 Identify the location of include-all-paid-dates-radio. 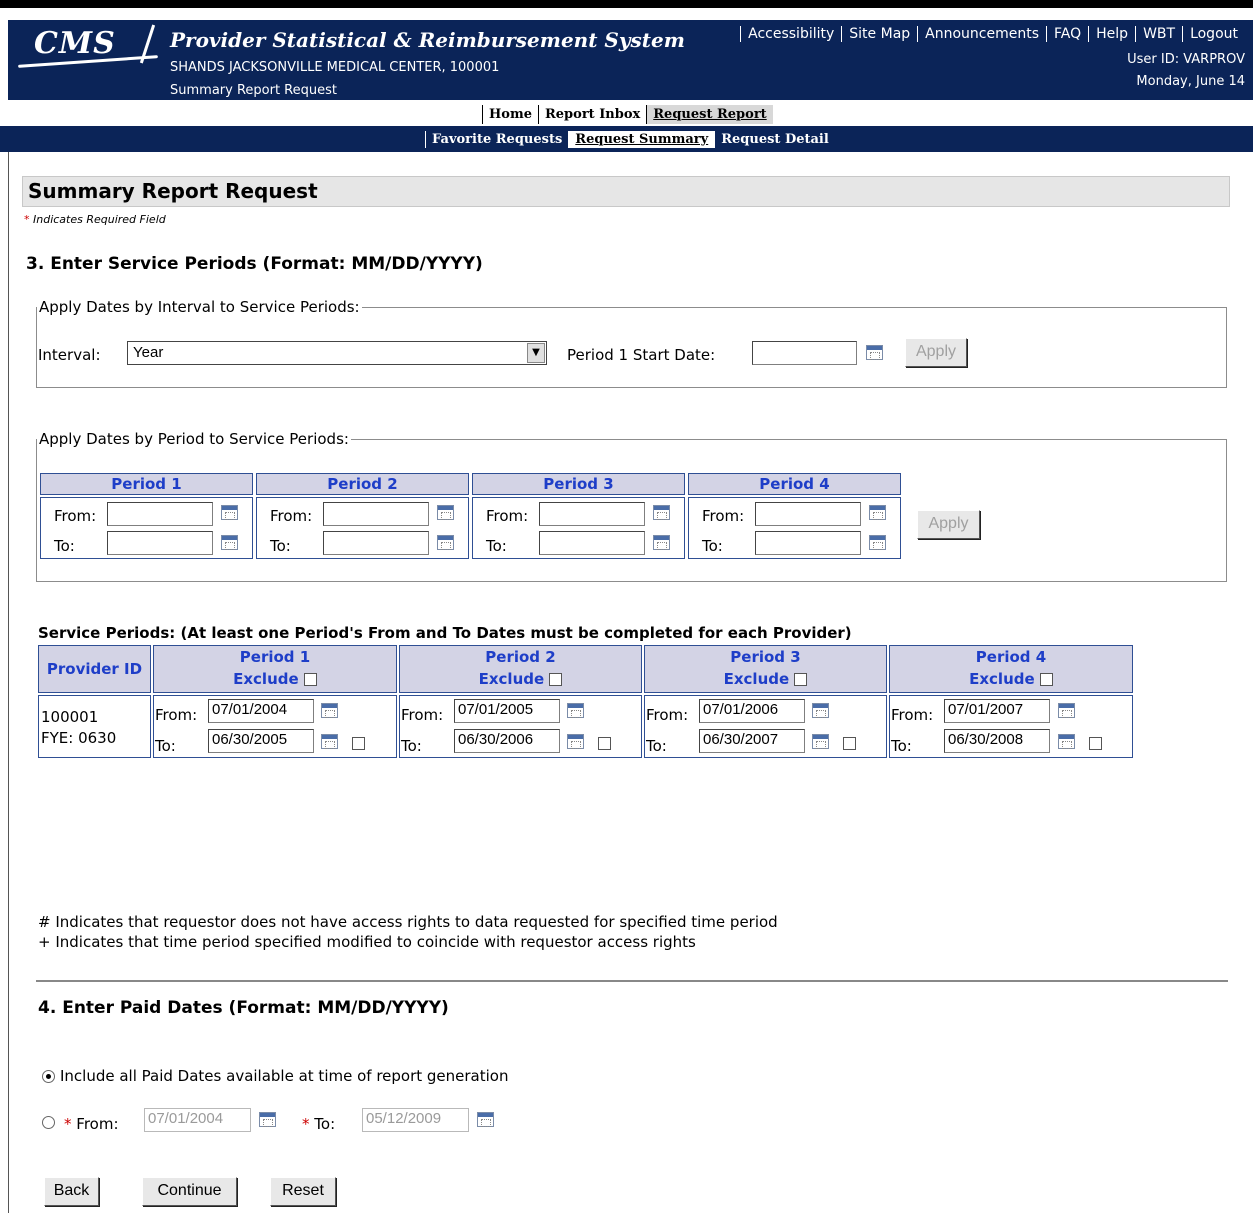
(48, 1076).